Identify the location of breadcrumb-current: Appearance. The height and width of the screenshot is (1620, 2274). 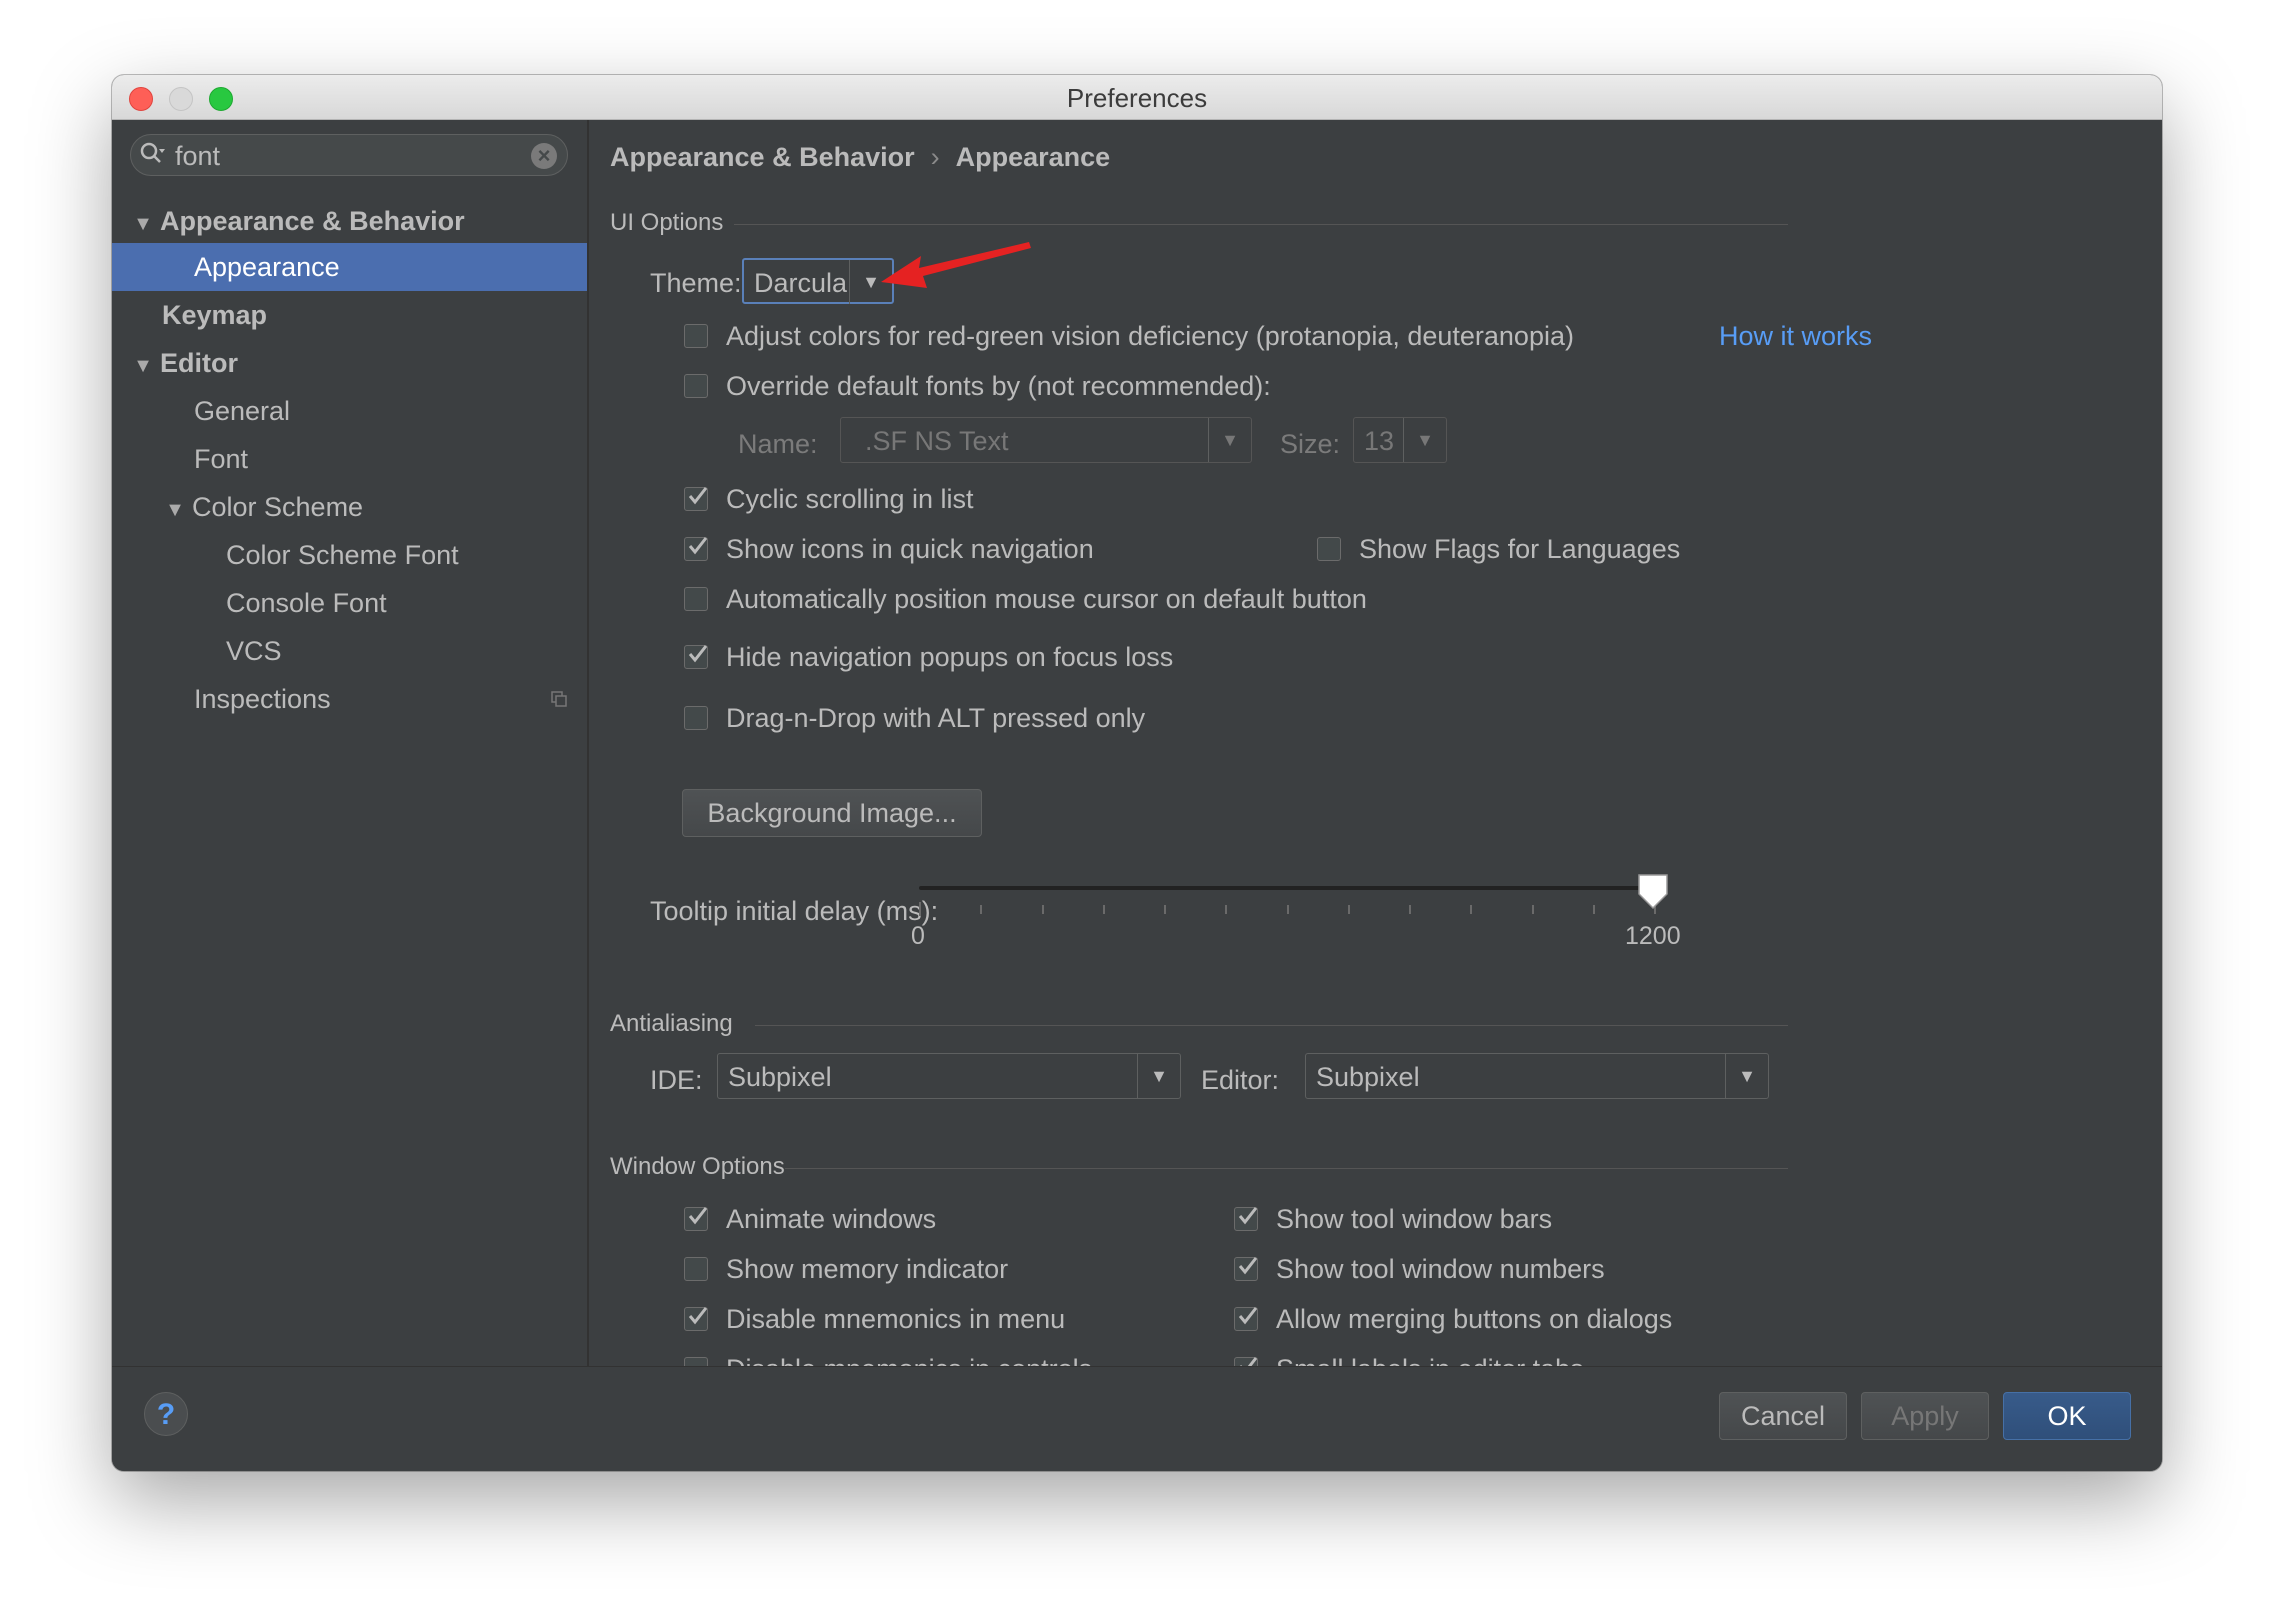
(1033, 157).